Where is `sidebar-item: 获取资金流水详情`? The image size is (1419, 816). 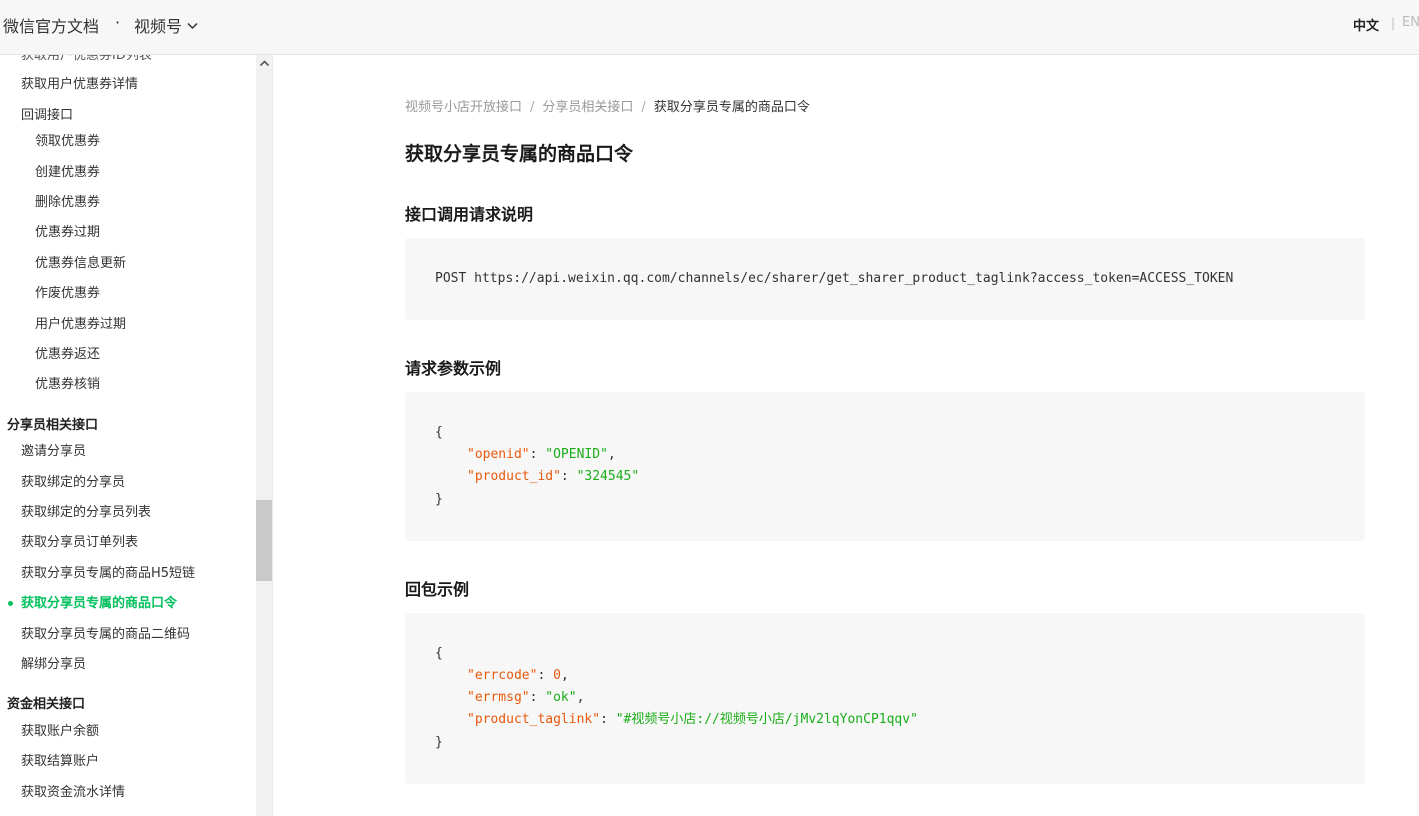
sidebar-item: 获取资金流水详情 is located at coordinates (73, 793).